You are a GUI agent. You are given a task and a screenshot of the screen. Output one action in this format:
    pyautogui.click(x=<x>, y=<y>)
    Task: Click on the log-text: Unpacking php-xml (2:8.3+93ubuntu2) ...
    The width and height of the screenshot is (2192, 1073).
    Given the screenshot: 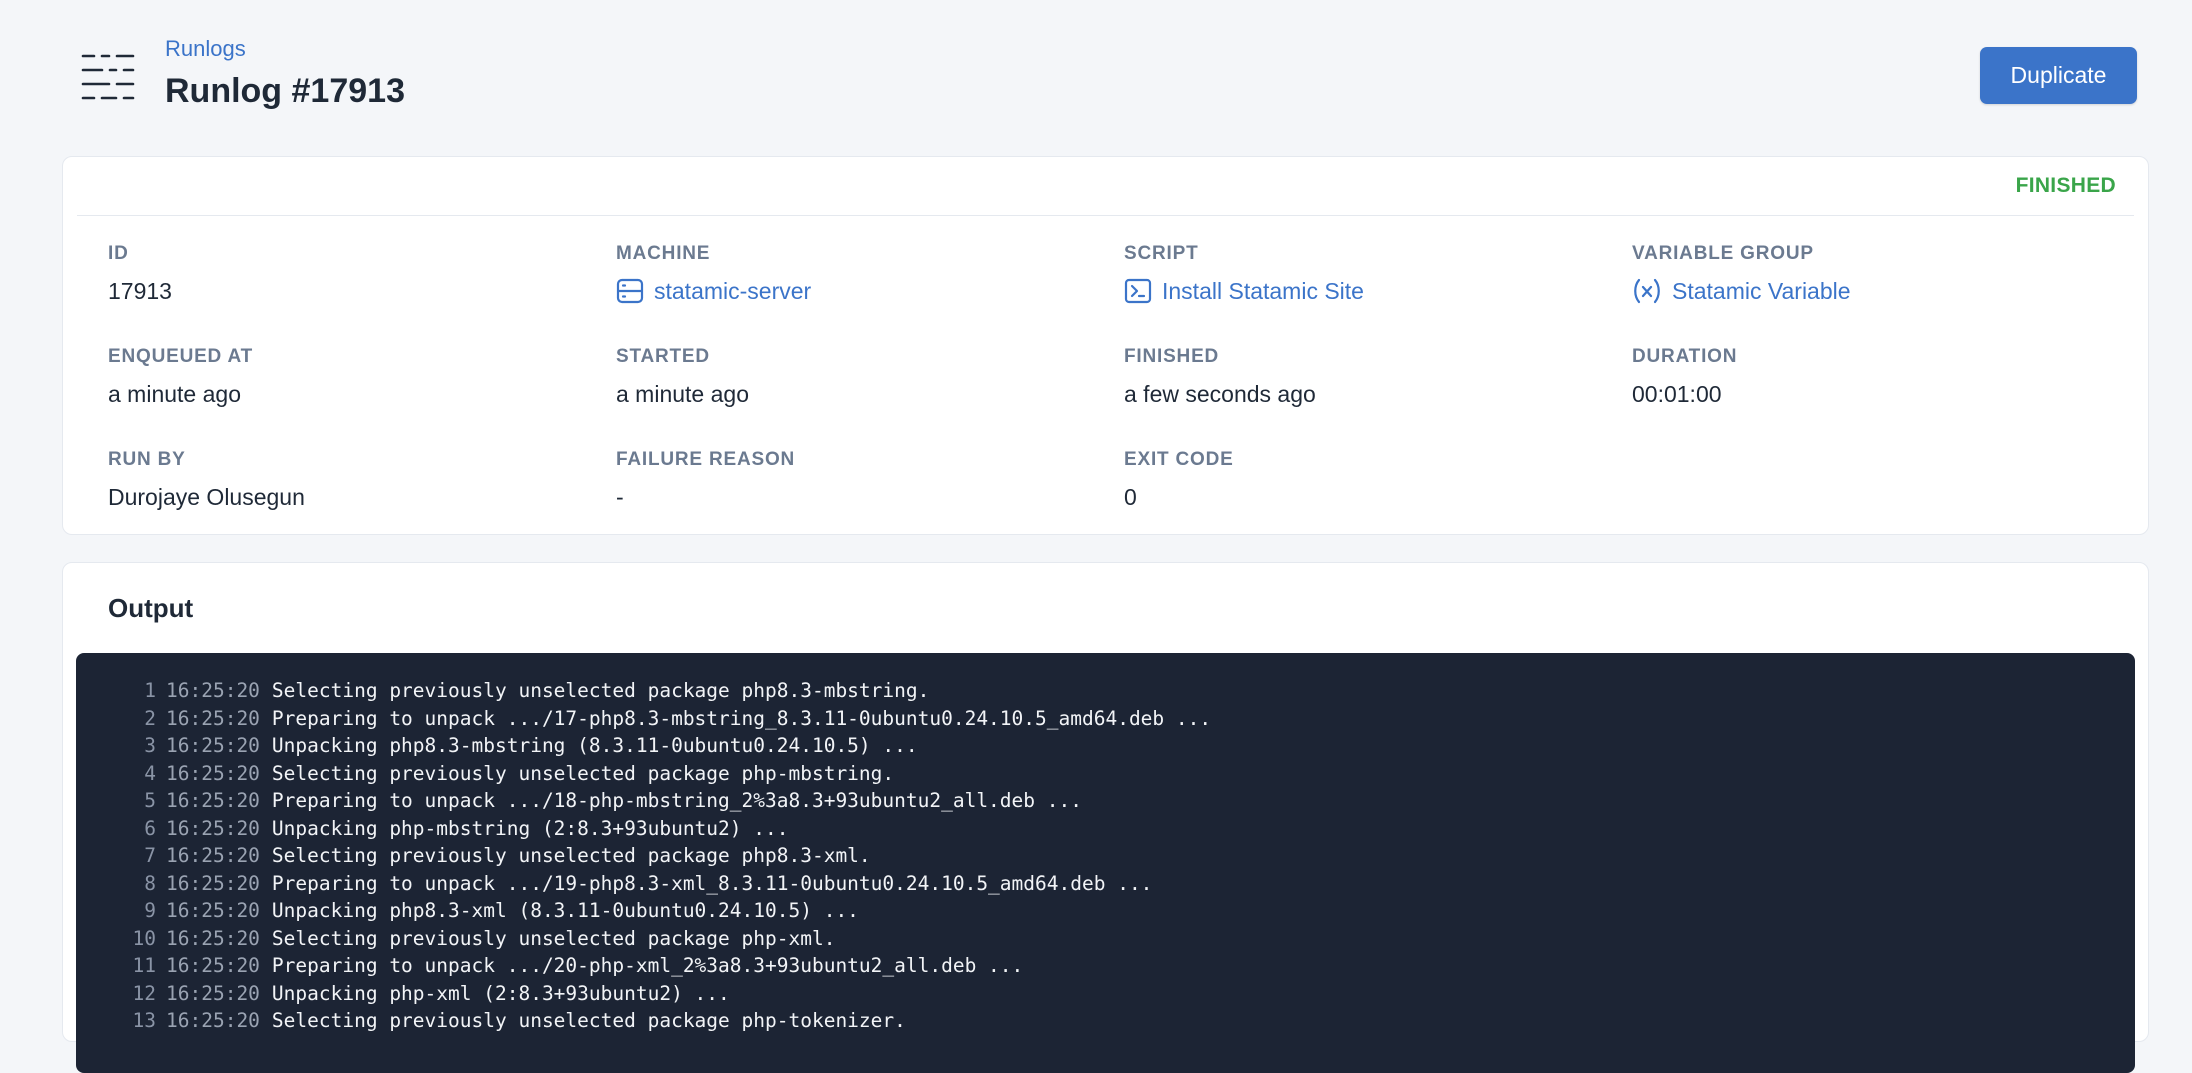 What is the action you would take?
    pyautogui.click(x=500, y=993)
    